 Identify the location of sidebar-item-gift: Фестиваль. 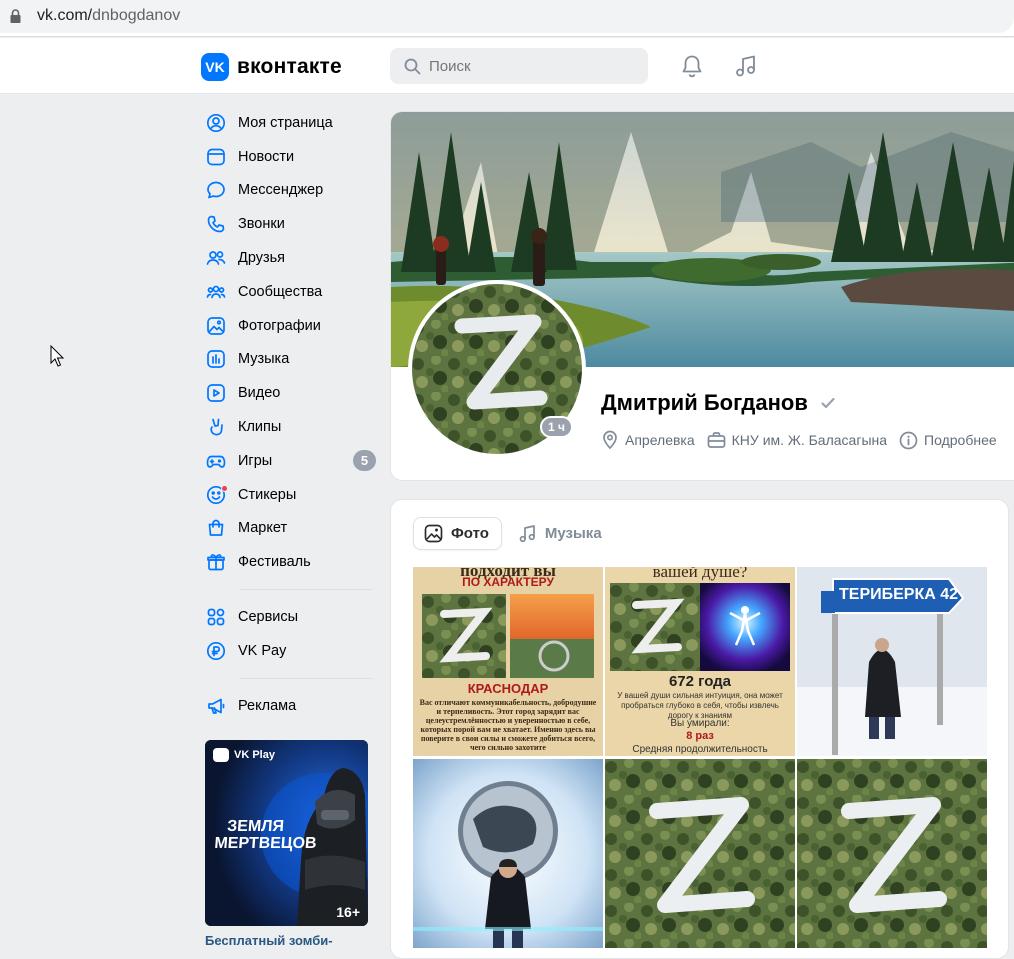
(289, 562).